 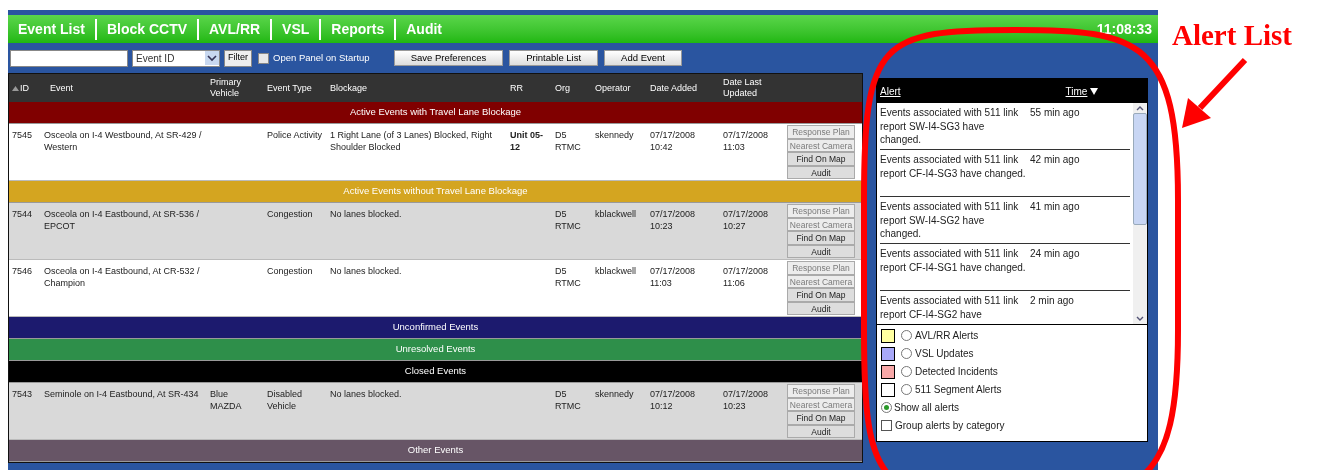 What do you see at coordinates (235, 88) in the screenshot?
I see `column-header: Primary Vehicle` at bounding box center [235, 88].